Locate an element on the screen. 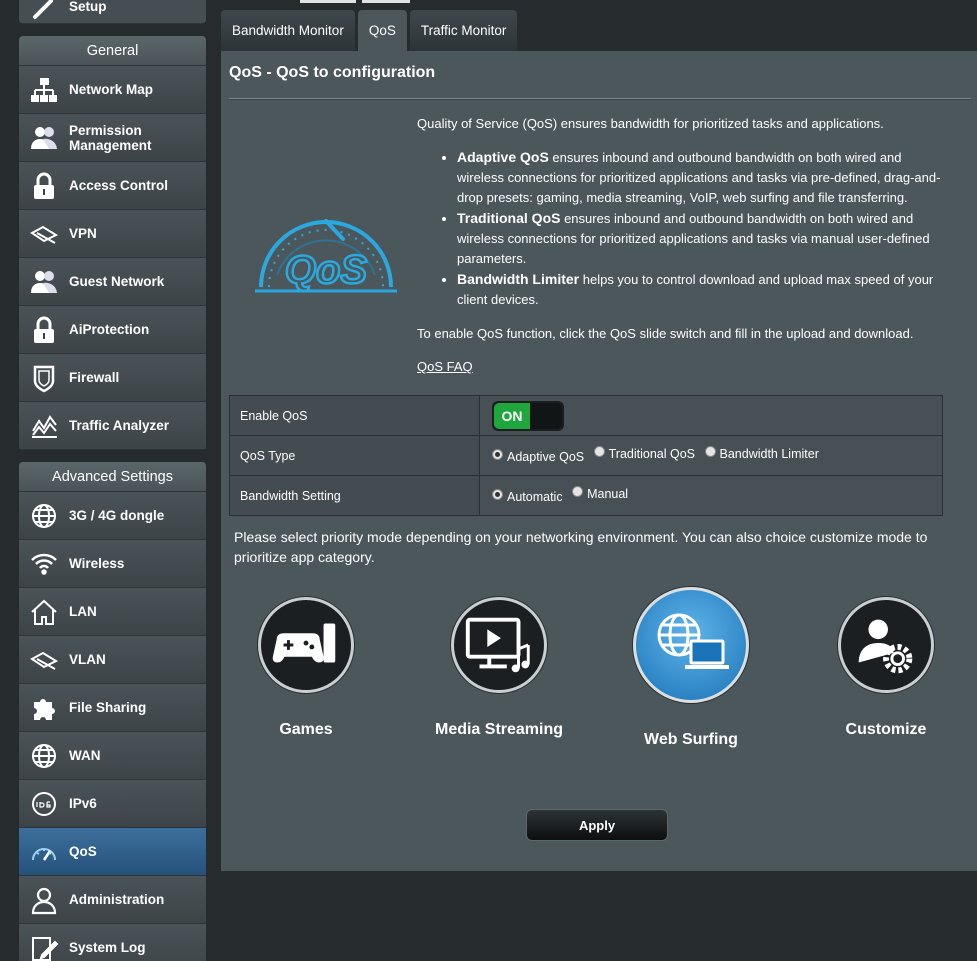 Image resolution: width=977 pixels, height=961 pixels. web-surfing-icon is located at coordinates (693, 641).